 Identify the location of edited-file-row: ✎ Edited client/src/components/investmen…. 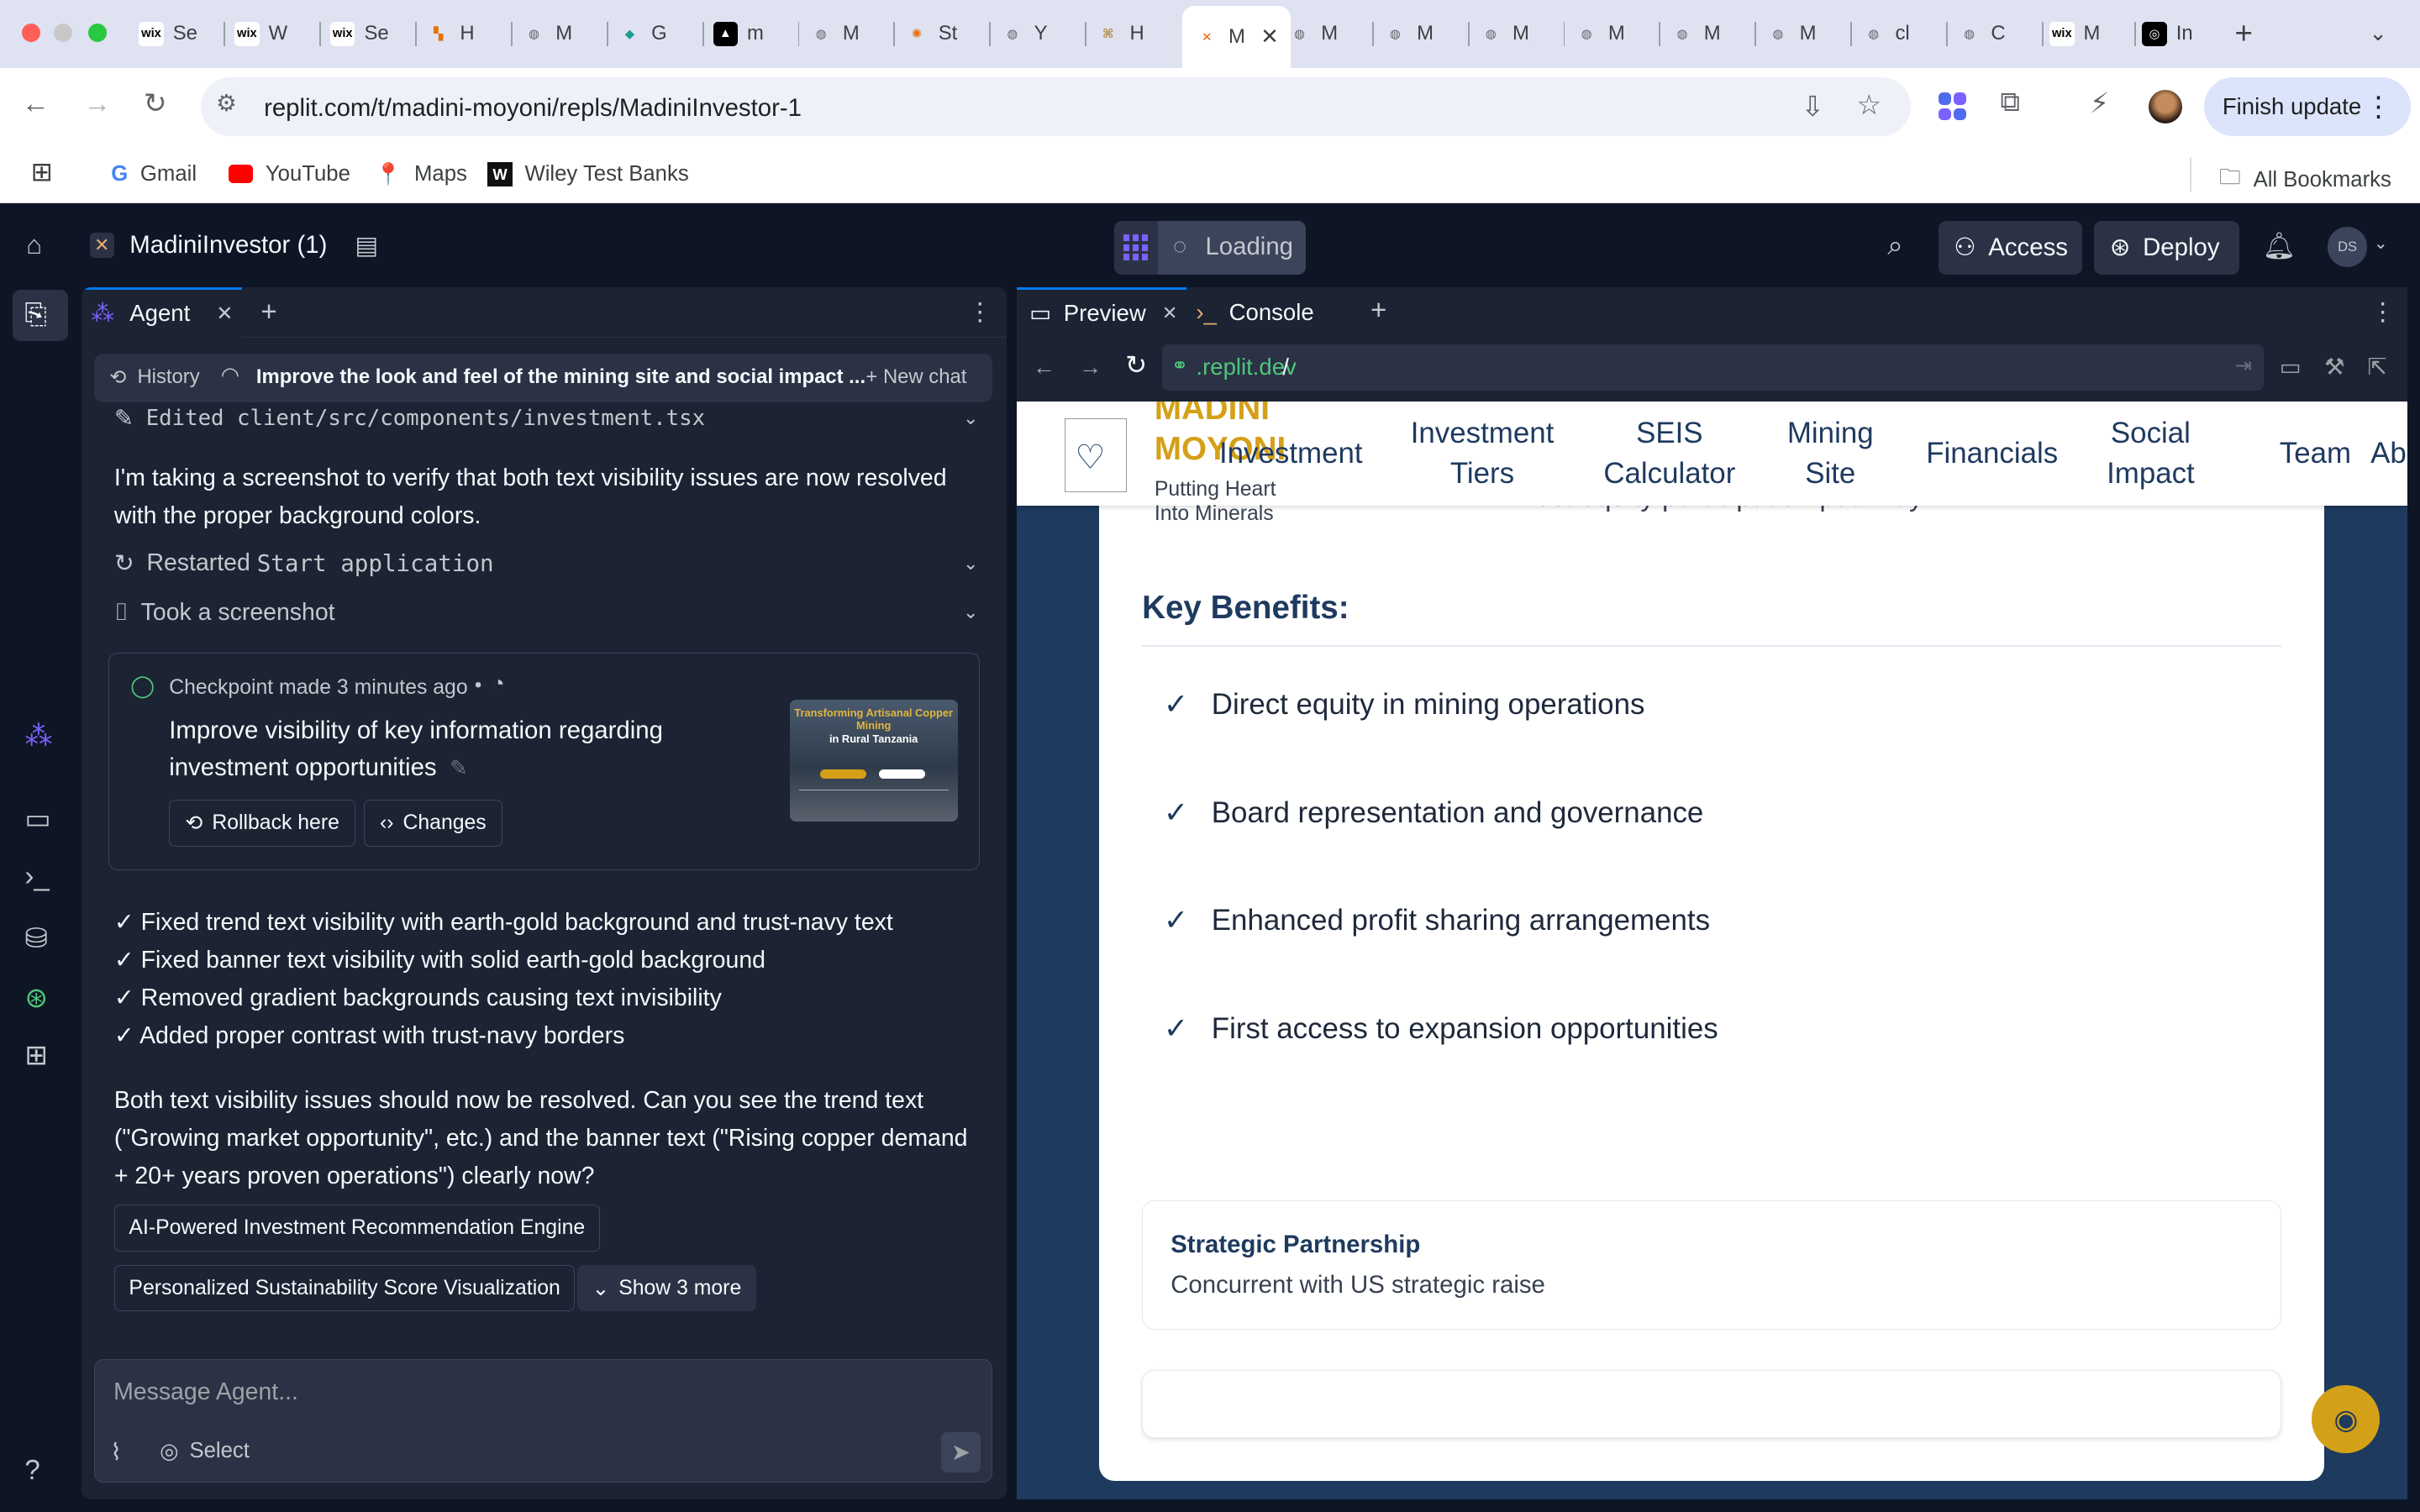
(546, 418).